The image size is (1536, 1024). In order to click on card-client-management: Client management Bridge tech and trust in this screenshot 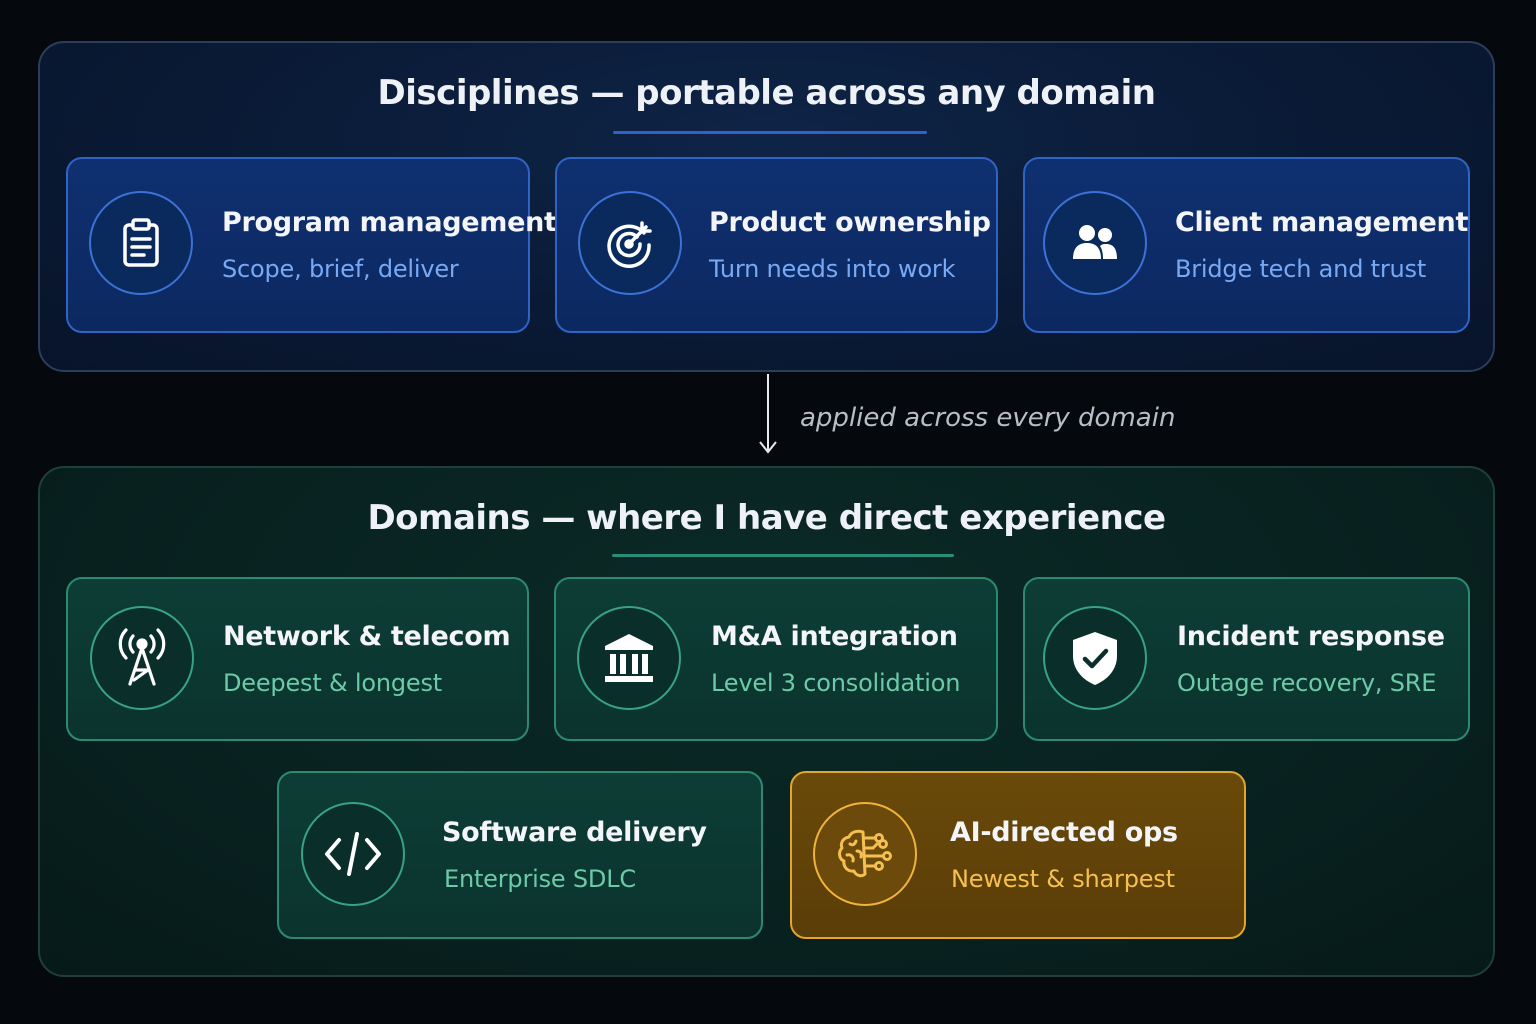, I will do `click(1246, 245)`.